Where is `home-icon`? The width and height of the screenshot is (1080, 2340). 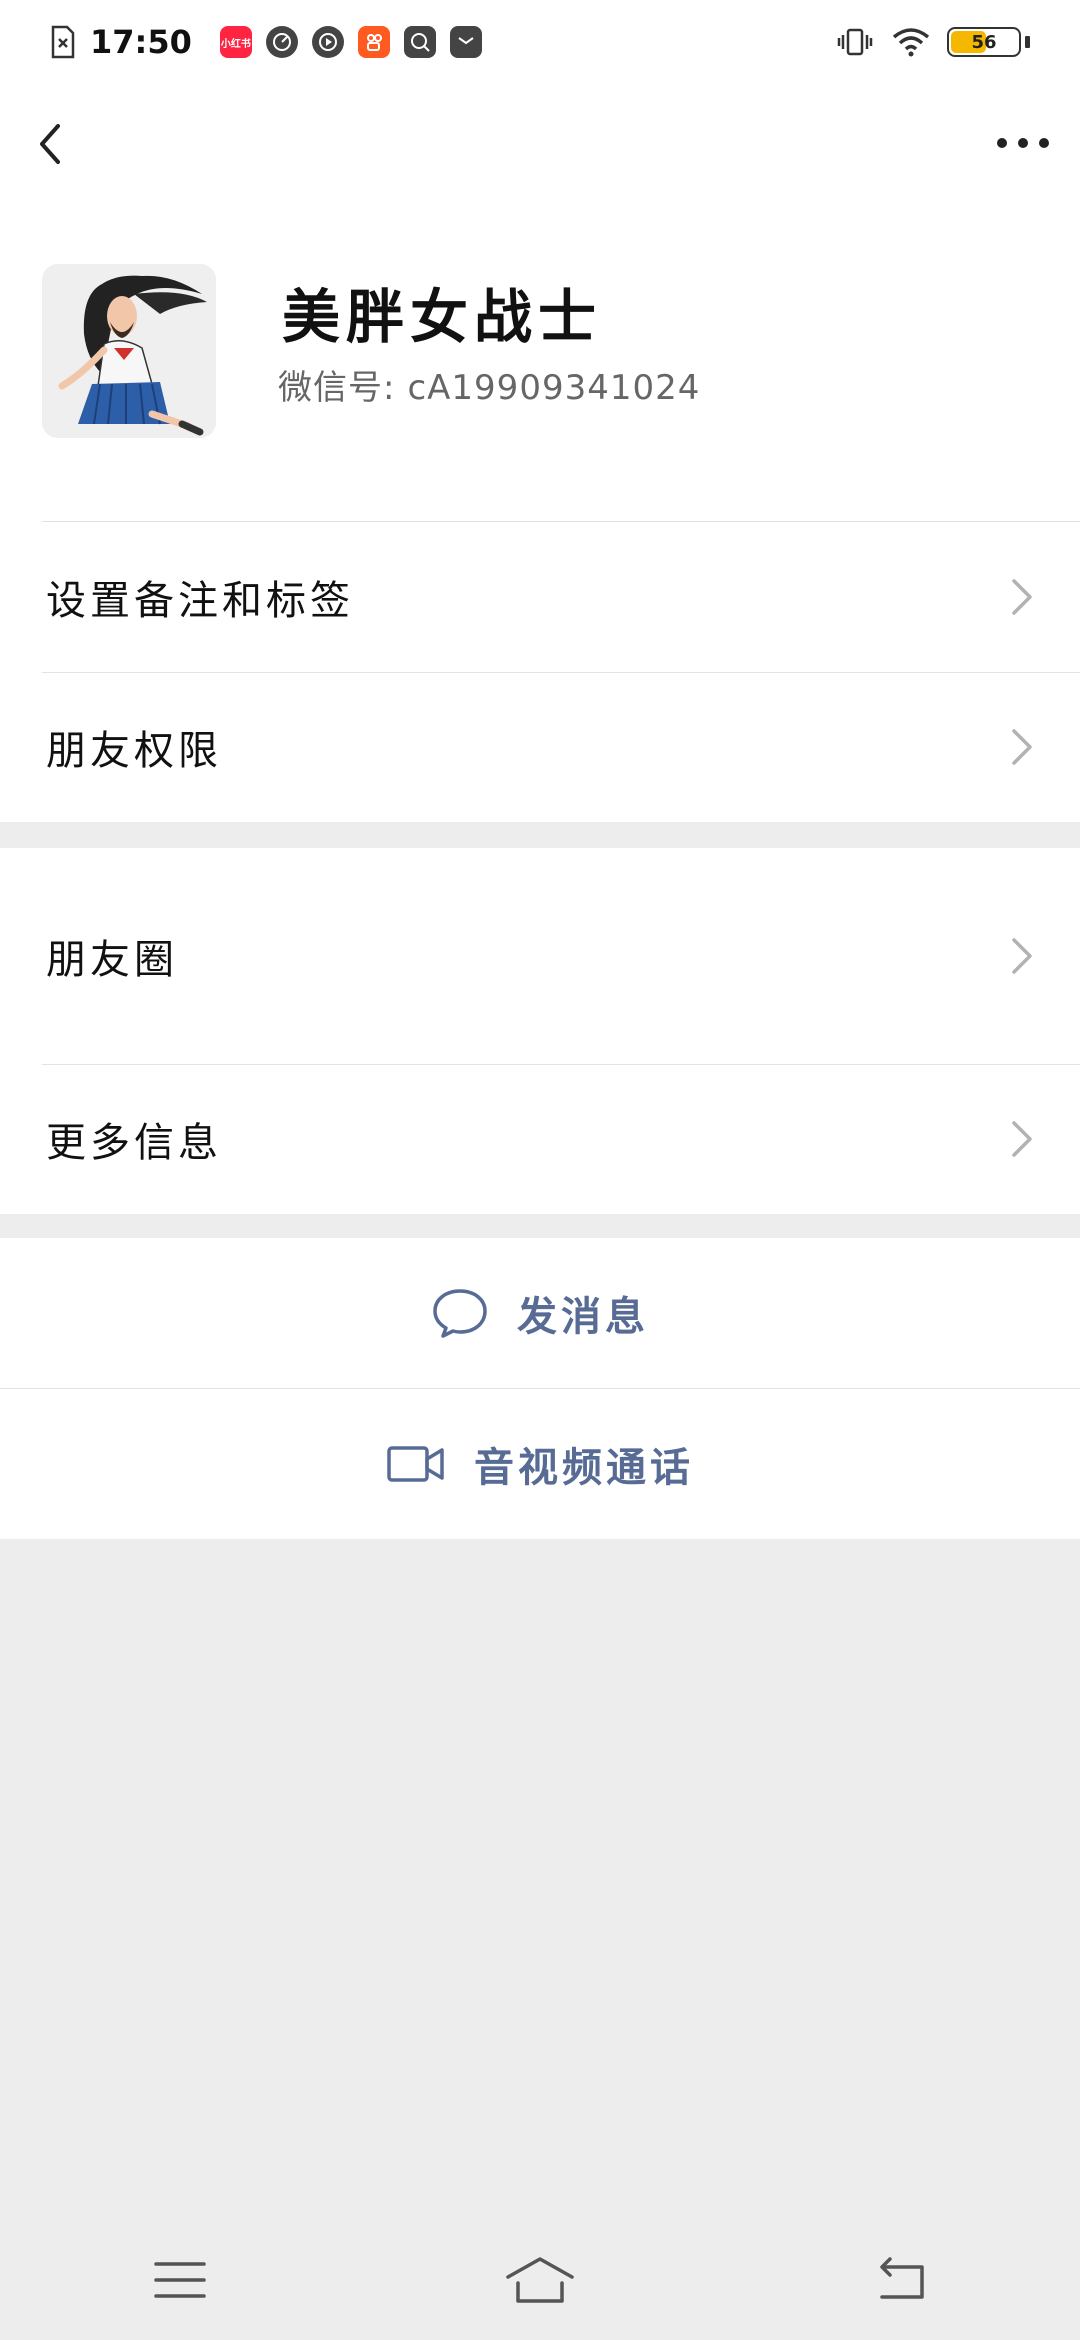 home-icon is located at coordinates (540, 2280).